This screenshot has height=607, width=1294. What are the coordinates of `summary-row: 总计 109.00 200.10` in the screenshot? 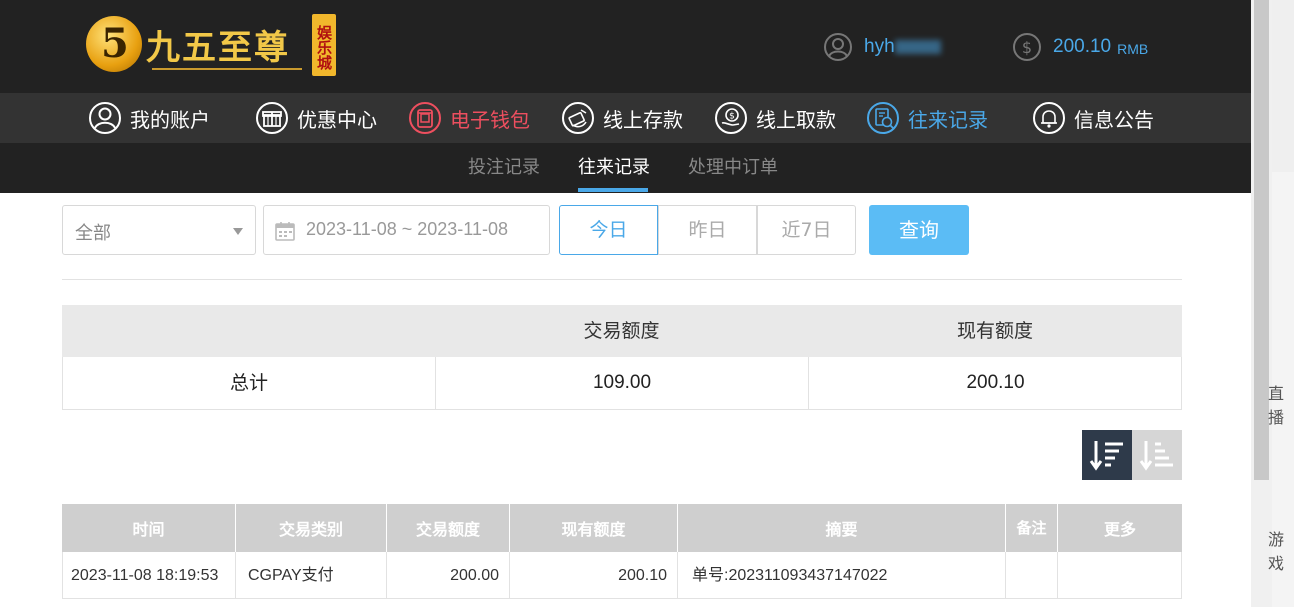 It's located at (622, 383).